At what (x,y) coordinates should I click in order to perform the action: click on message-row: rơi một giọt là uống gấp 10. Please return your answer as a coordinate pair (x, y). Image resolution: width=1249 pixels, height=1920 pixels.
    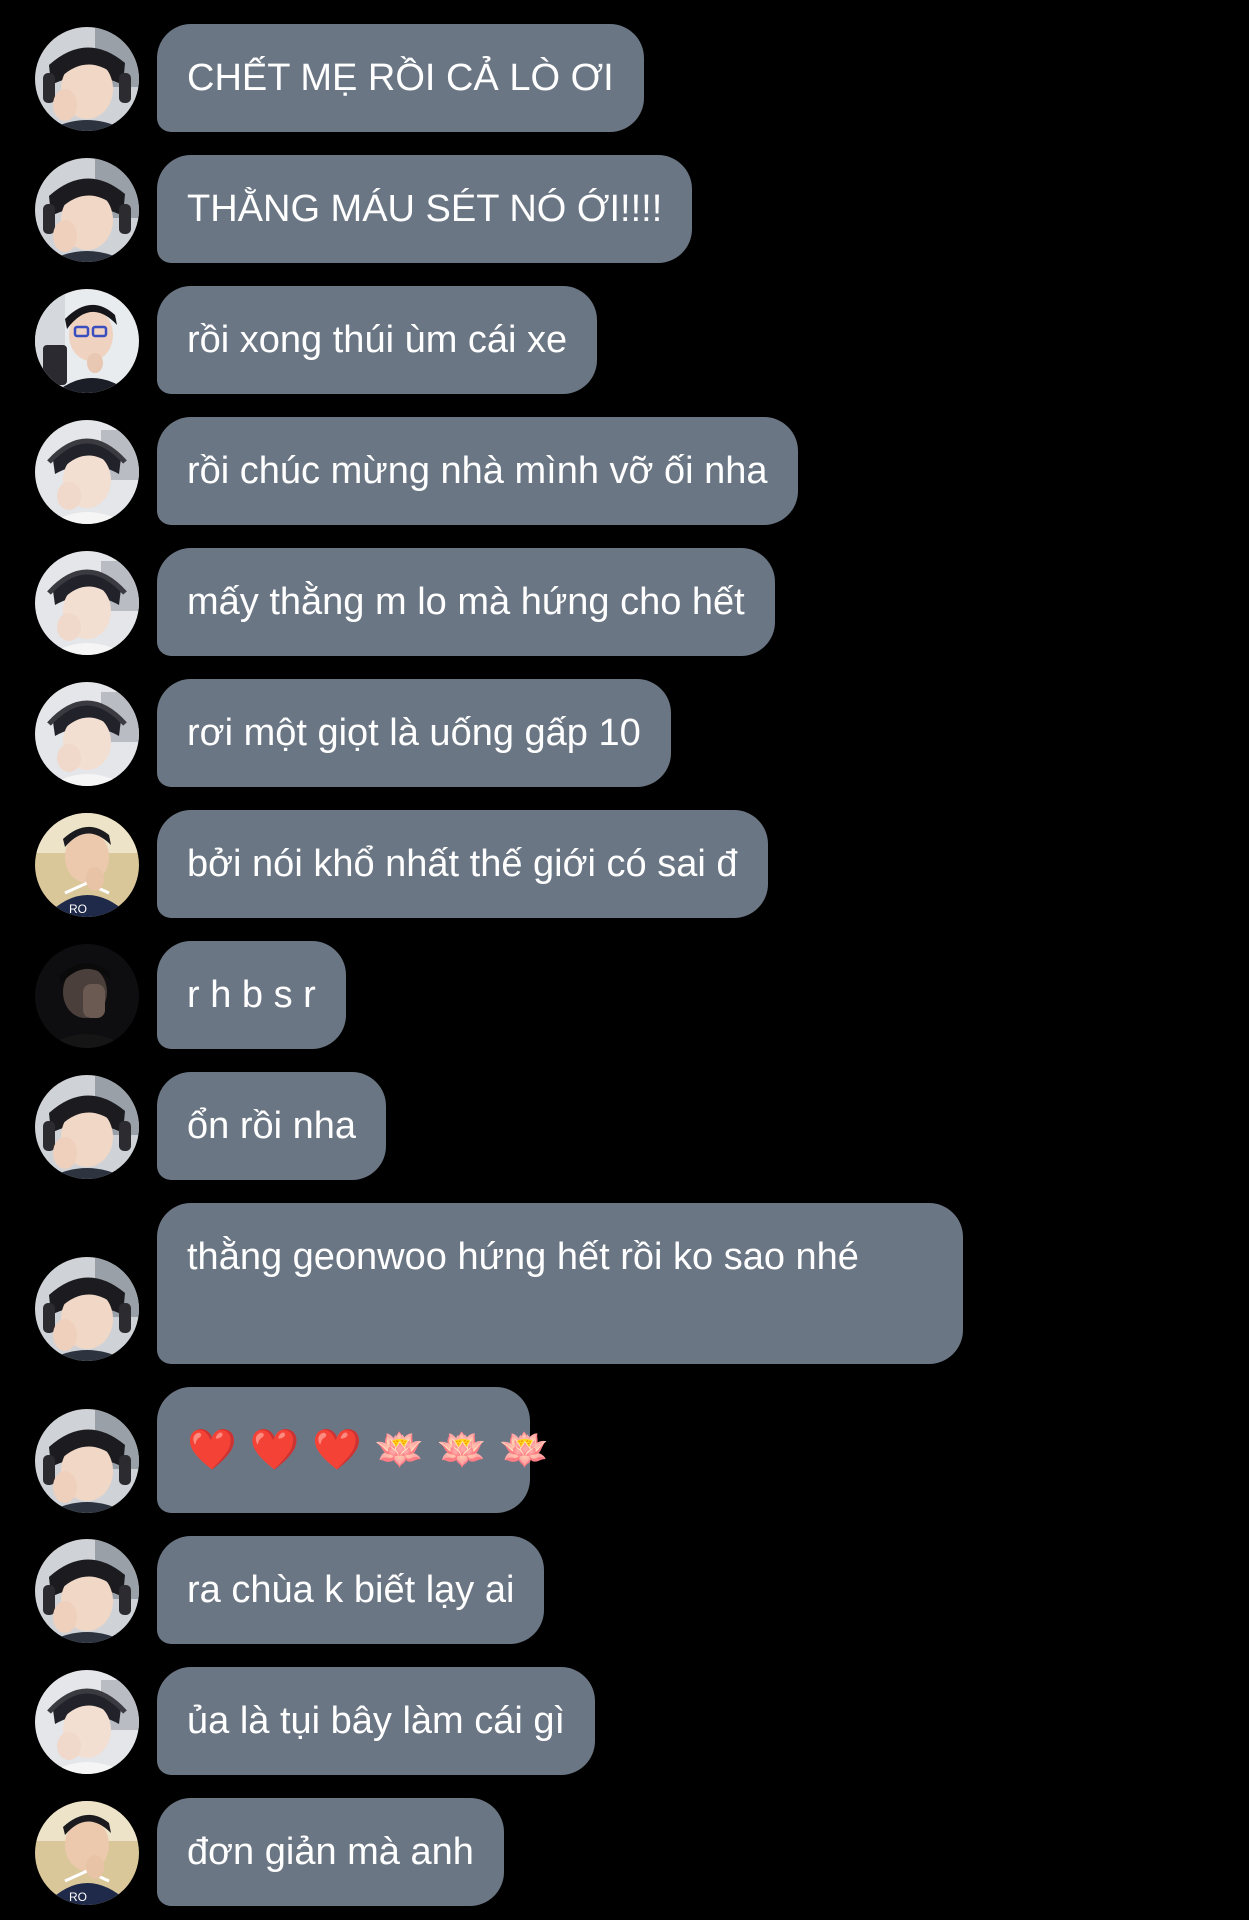
    Looking at the image, I should click on (624, 733).